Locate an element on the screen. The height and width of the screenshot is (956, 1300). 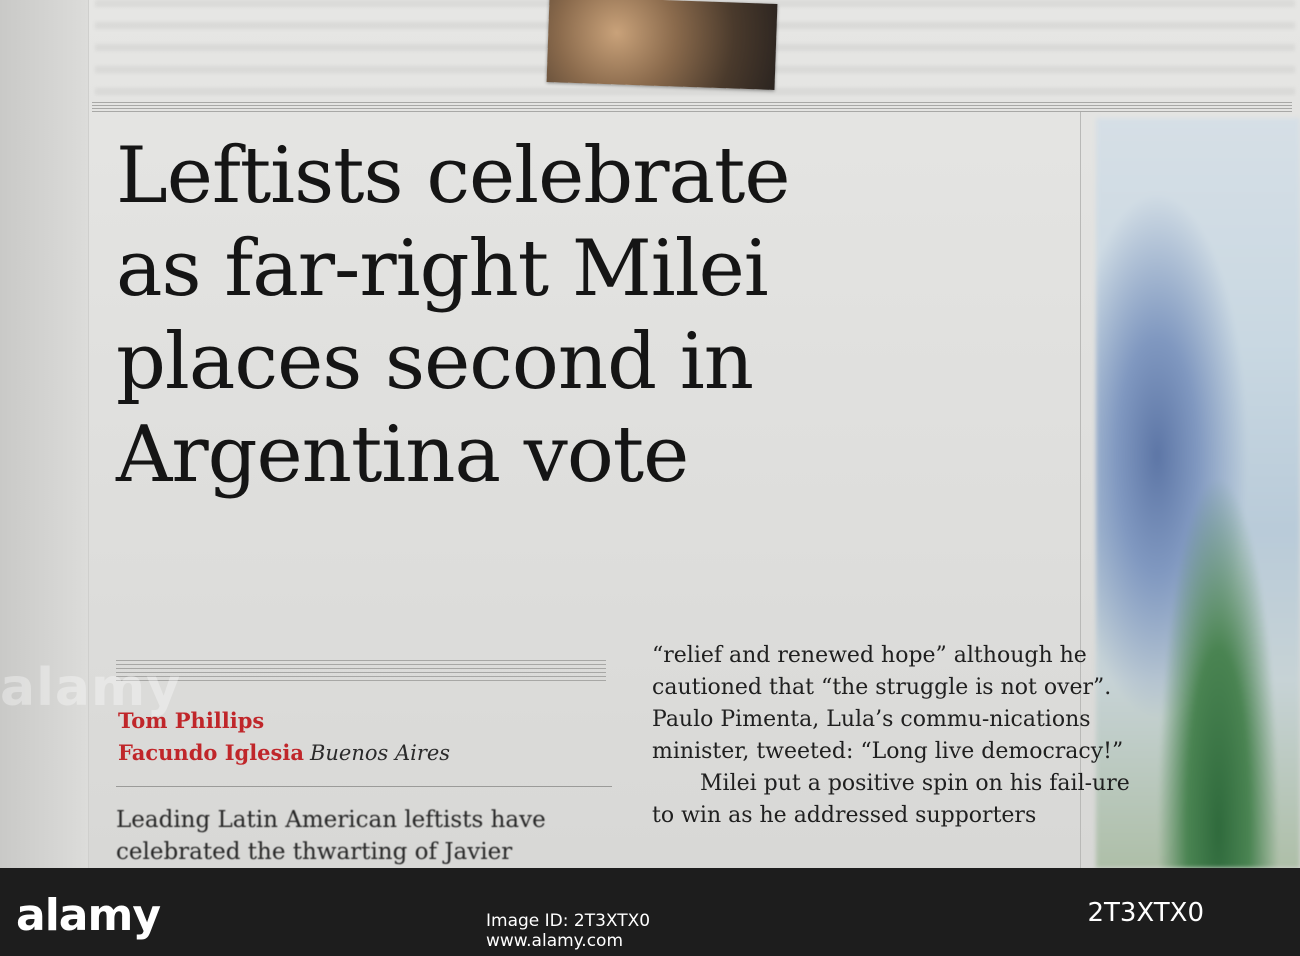
image-id-value: 2T3XTX0 is located at coordinates (1145, 913).